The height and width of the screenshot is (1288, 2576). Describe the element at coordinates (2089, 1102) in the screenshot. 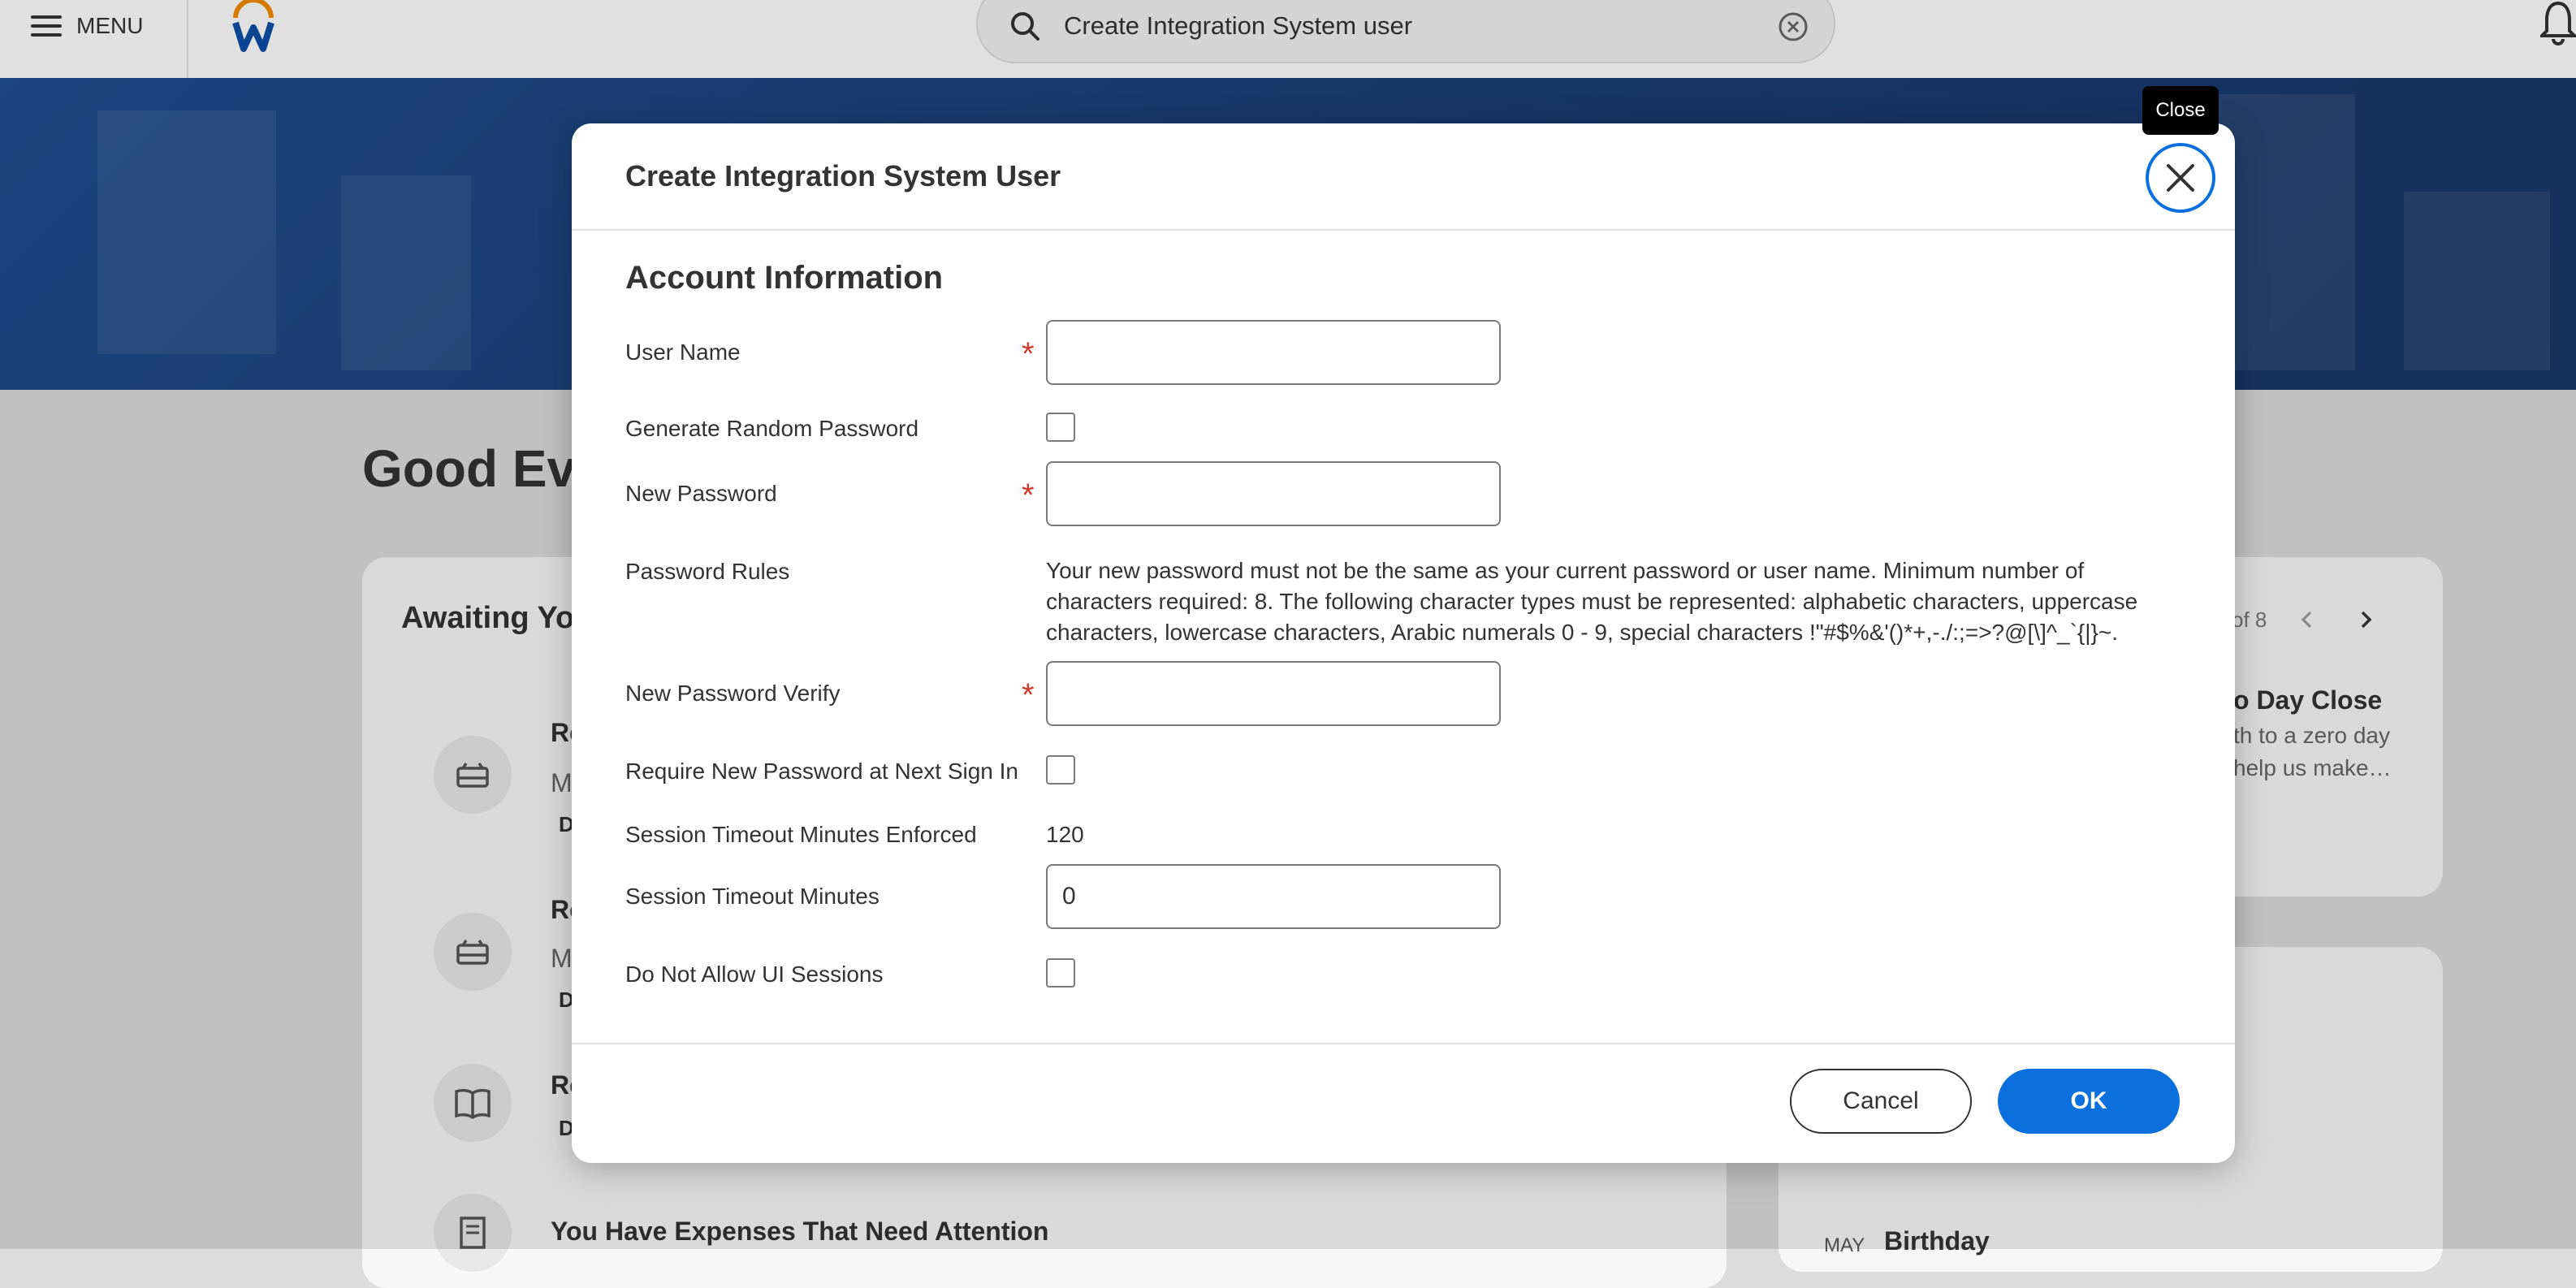

I see `ok-button: OK` at that location.